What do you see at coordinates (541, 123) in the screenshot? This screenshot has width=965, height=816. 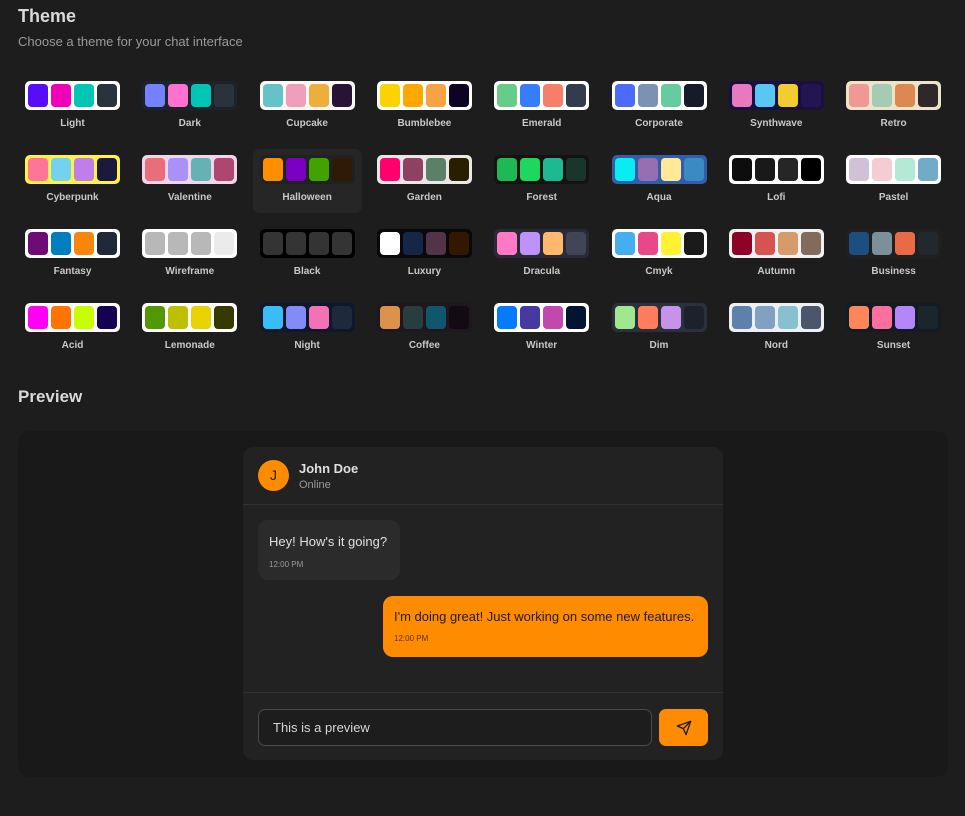 I see `theme-label: Emerald` at bounding box center [541, 123].